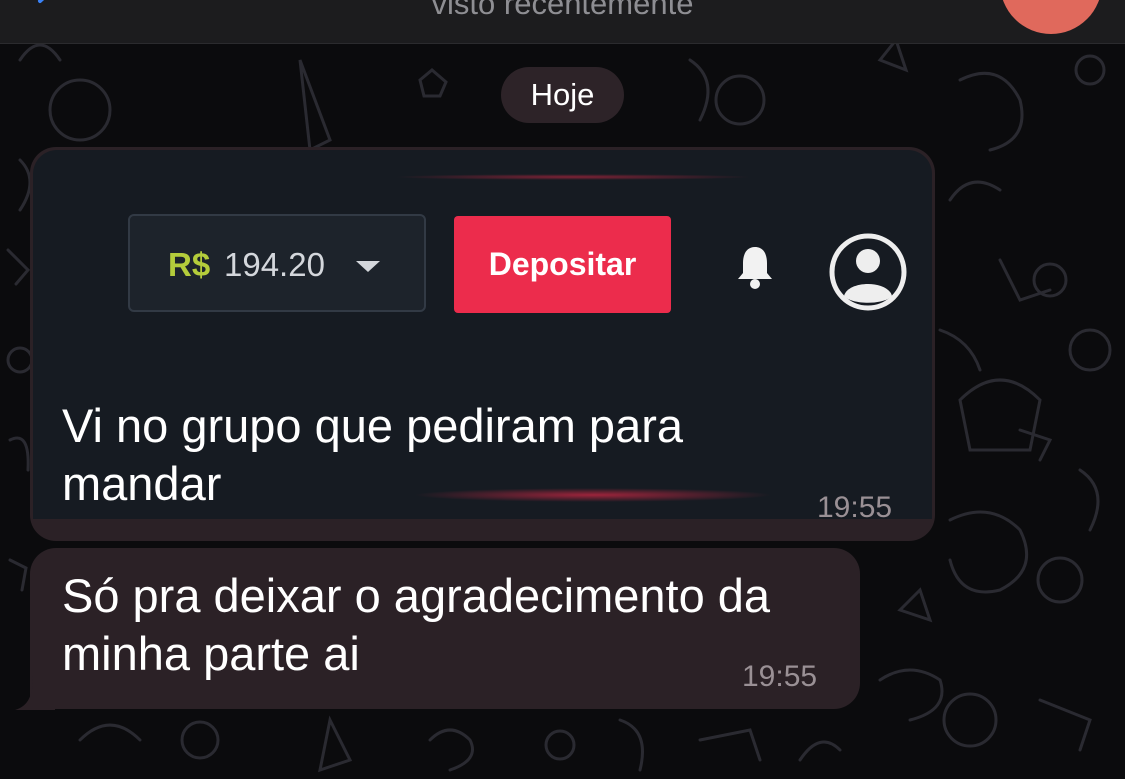 The image size is (1125, 779). Describe the element at coordinates (189, 264) in the screenshot. I see `balance-currency: R$` at that location.